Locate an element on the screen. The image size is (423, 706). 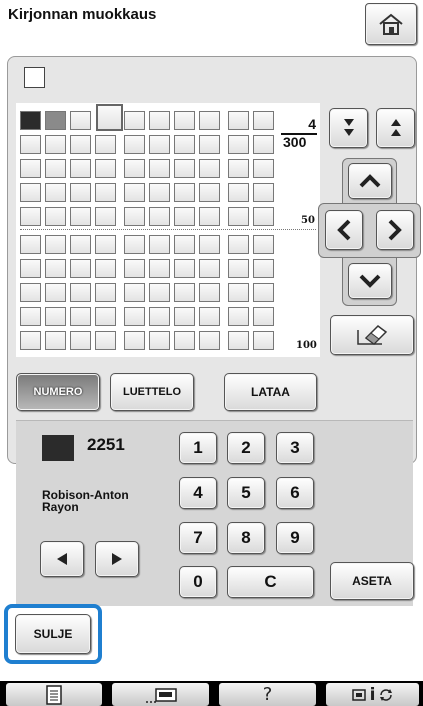
key-0: 0 is located at coordinates (198, 582).